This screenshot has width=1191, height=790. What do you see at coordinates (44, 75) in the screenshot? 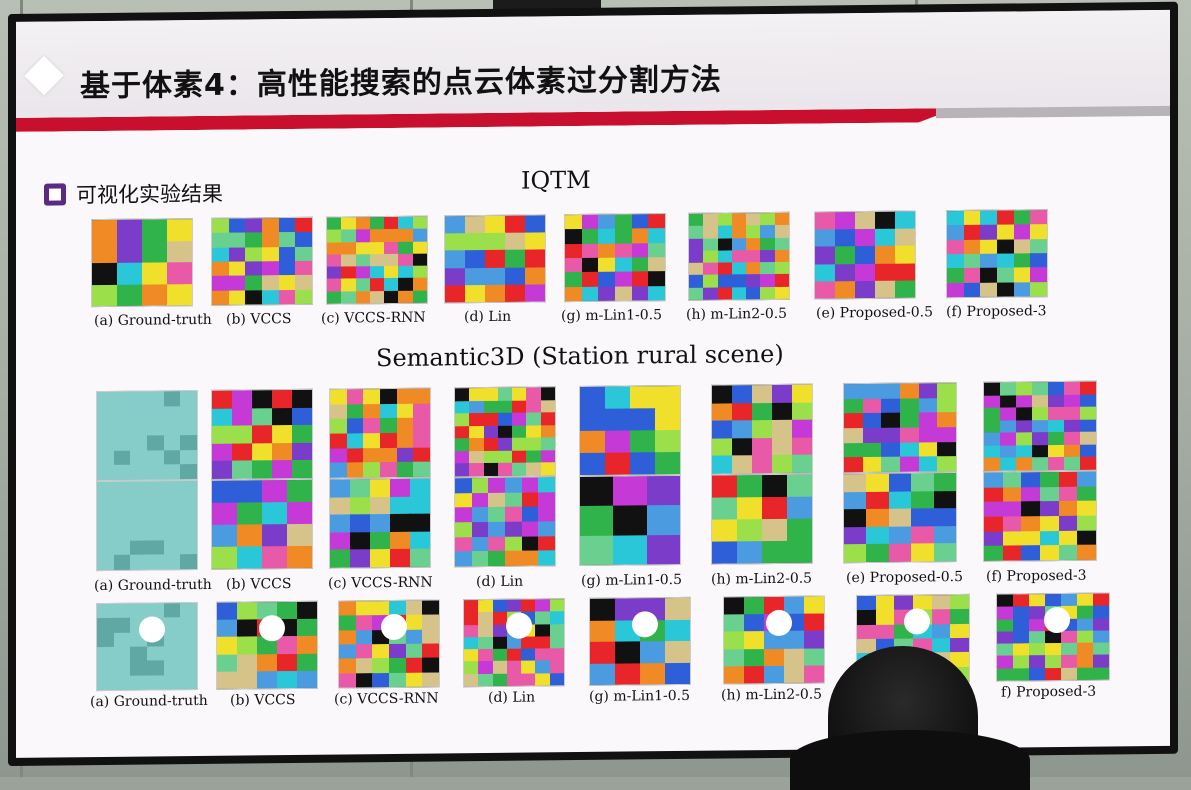
I see `diamond-icon` at bounding box center [44, 75].